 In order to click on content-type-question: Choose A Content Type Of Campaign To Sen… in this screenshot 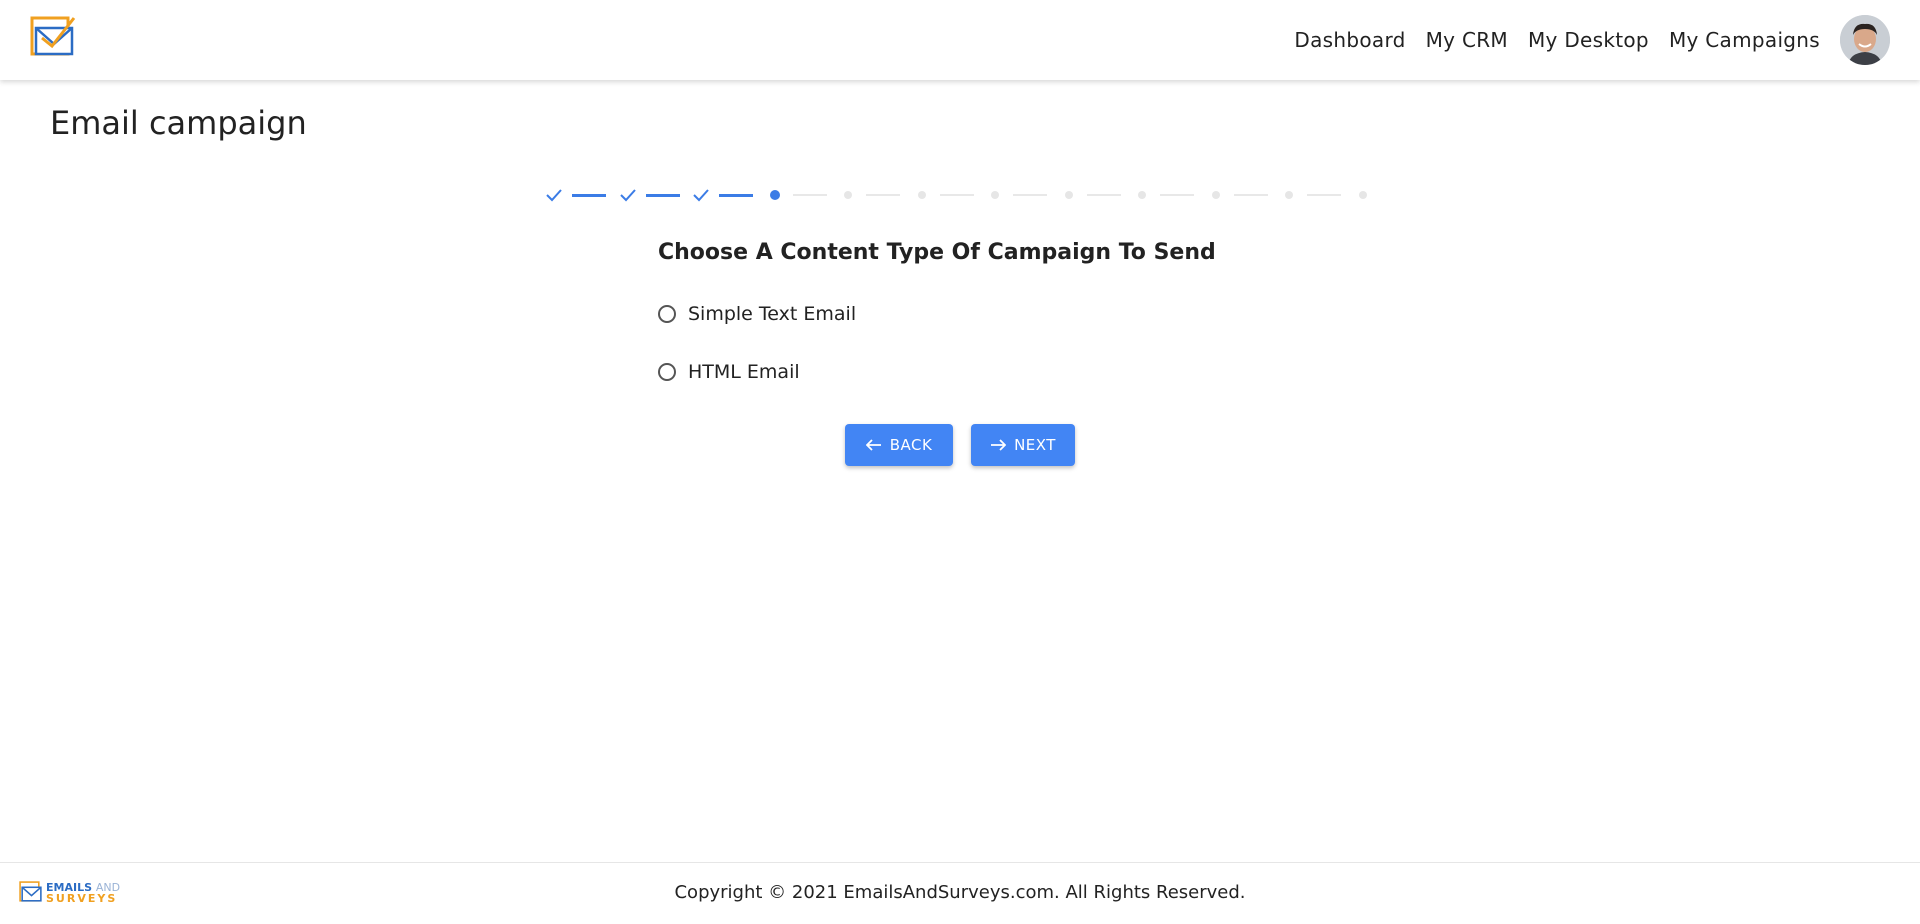, I will do `click(937, 252)`.